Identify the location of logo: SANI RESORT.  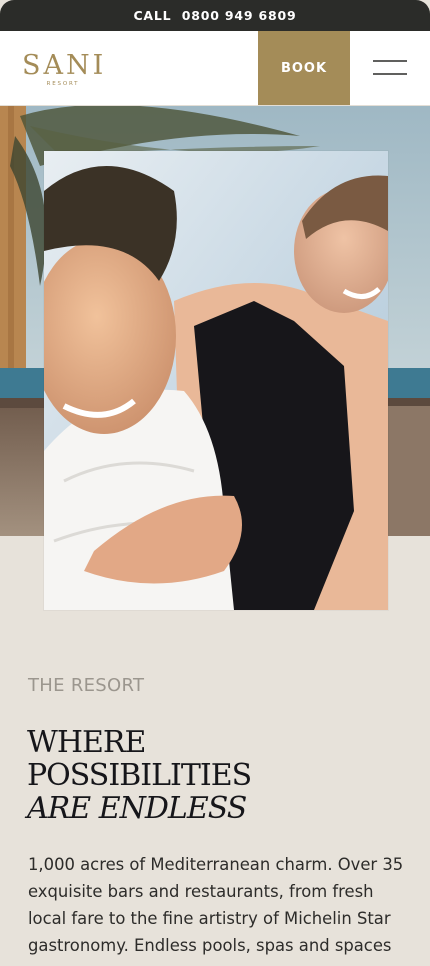
(63, 70).